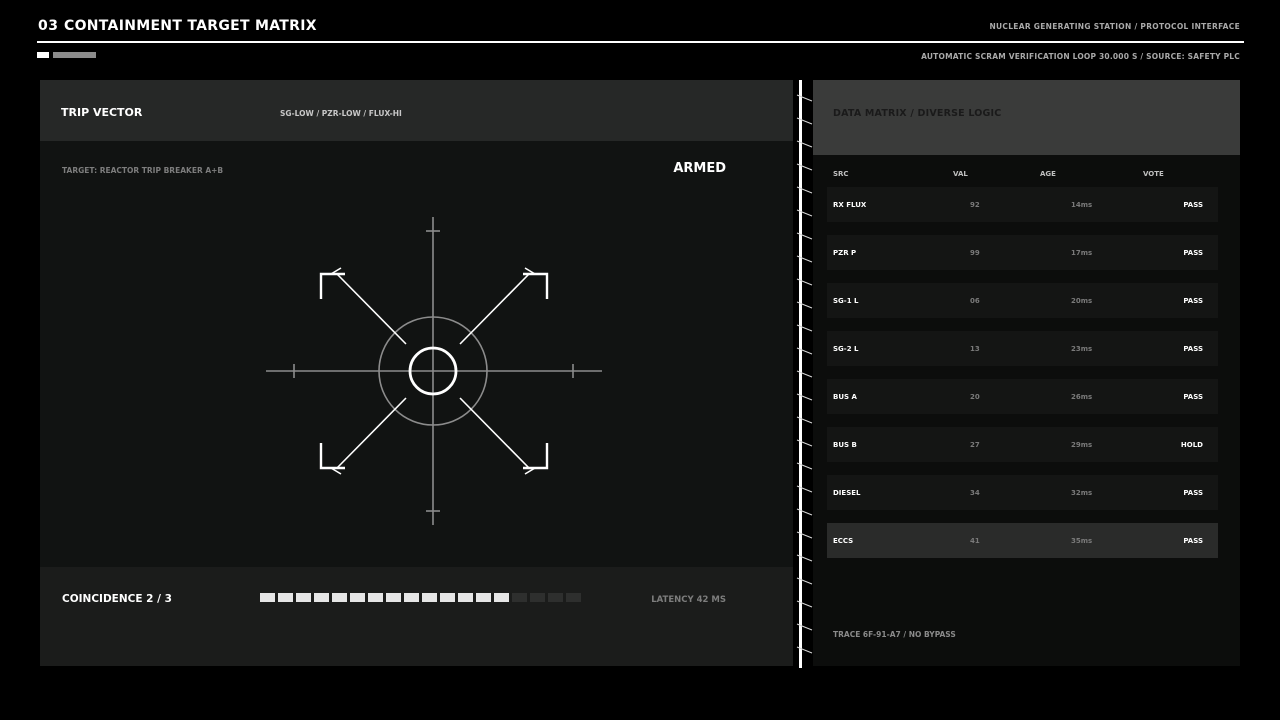 This screenshot has height=720, width=1280. What do you see at coordinates (416, 110) in the screenshot?
I see `trip-vector-header: TRIP VECTOR SG-LOW / PZR-LOW / FLUX-HI` at bounding box center [416, 110].